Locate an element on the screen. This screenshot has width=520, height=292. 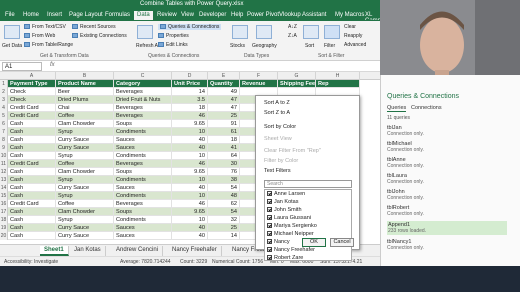
stocks-button: Stocks is located at coordinates (237, 46).